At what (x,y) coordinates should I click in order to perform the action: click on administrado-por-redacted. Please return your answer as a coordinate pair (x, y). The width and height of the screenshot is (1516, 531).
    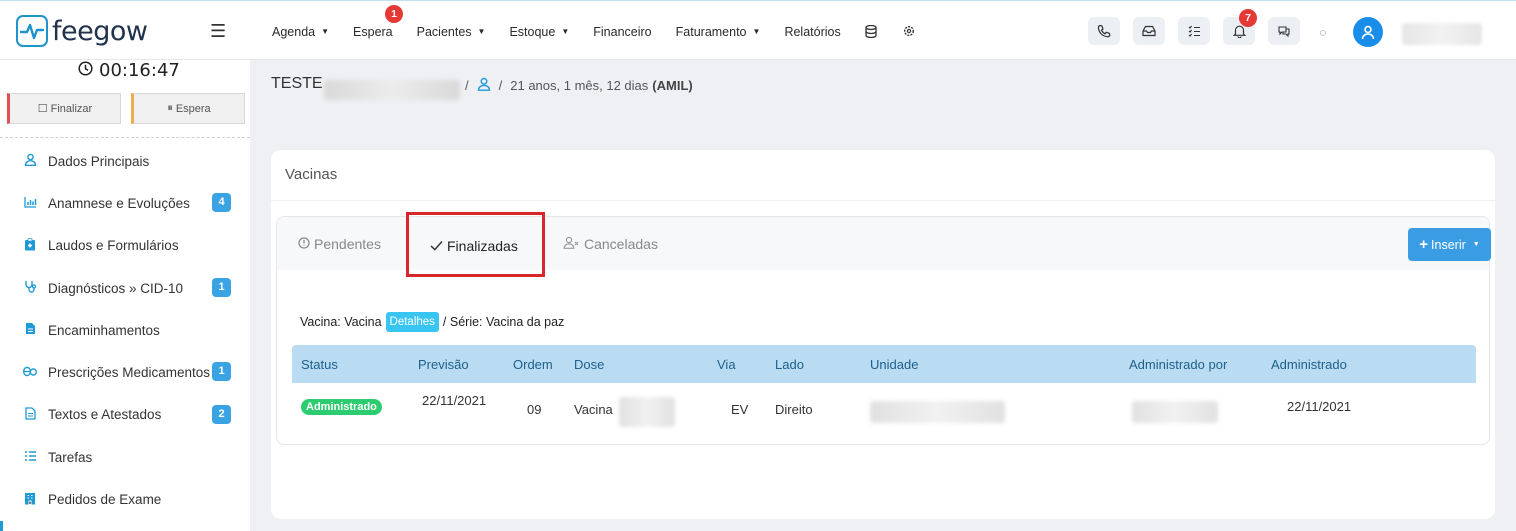
    Looking at the image, I should click on (1175, 412).